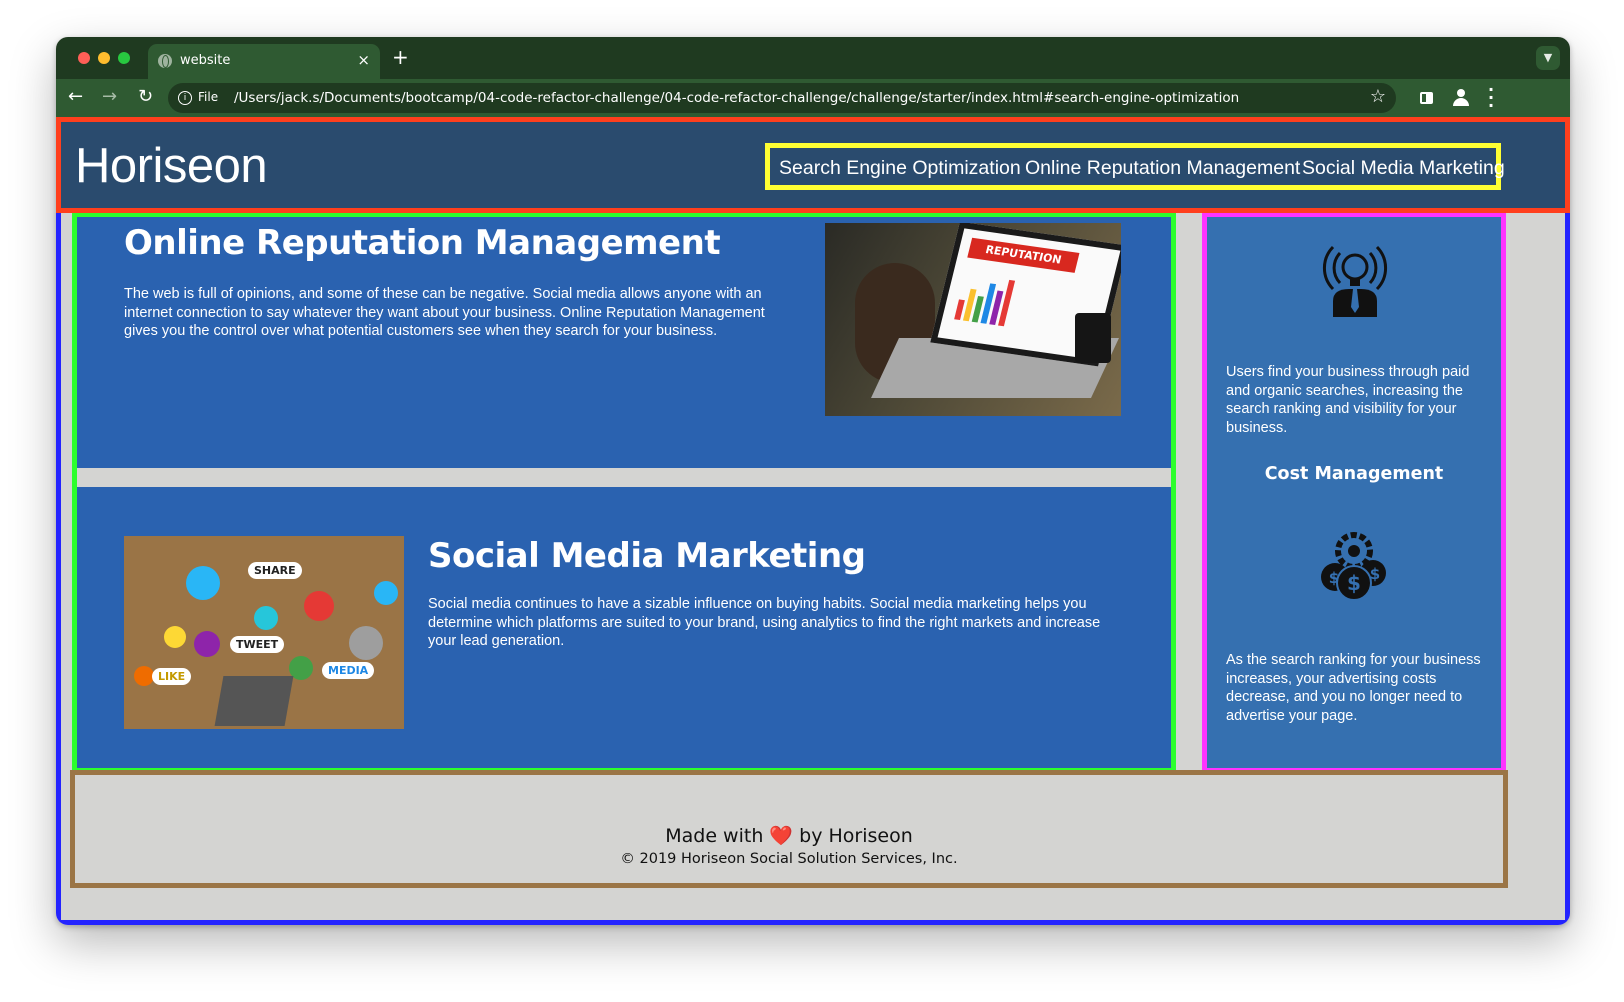 This screenshot has width=1624, height=1002. Describe the element at coordinates (1491, 98) in the screenshot. I see `kebab-menu-icon: · · ·` at that location.